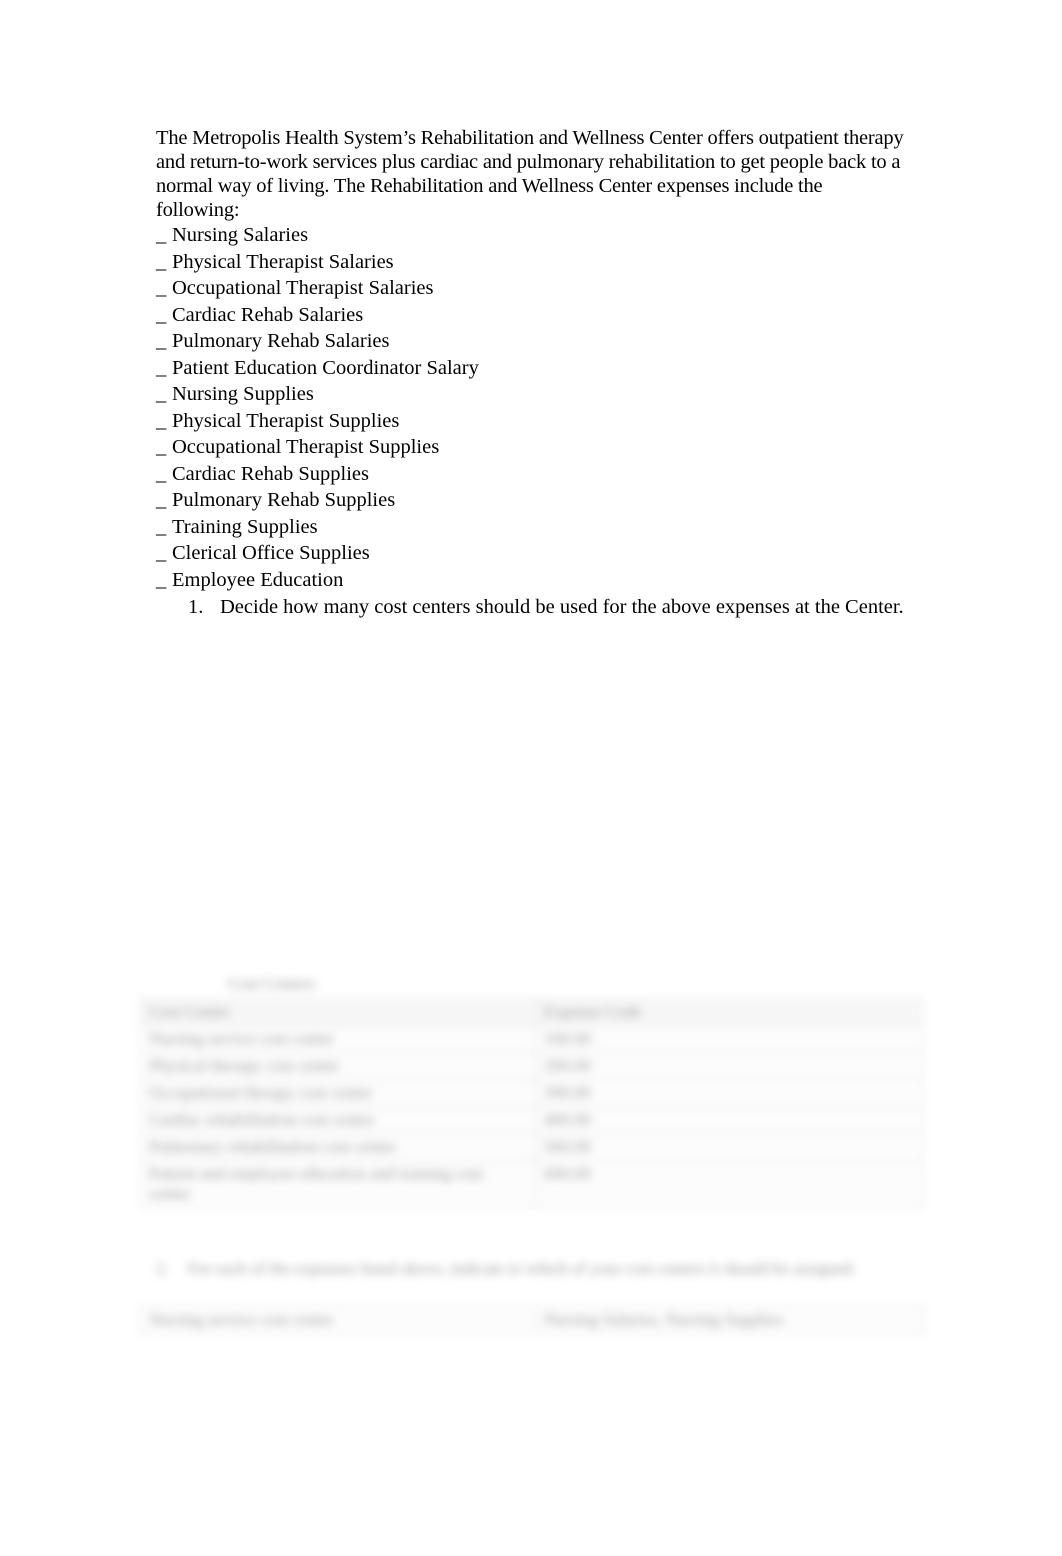 This screenshot has height=1556, width=1062. I want to click on cell-expense-code: 500.00, so click(729, 1147).